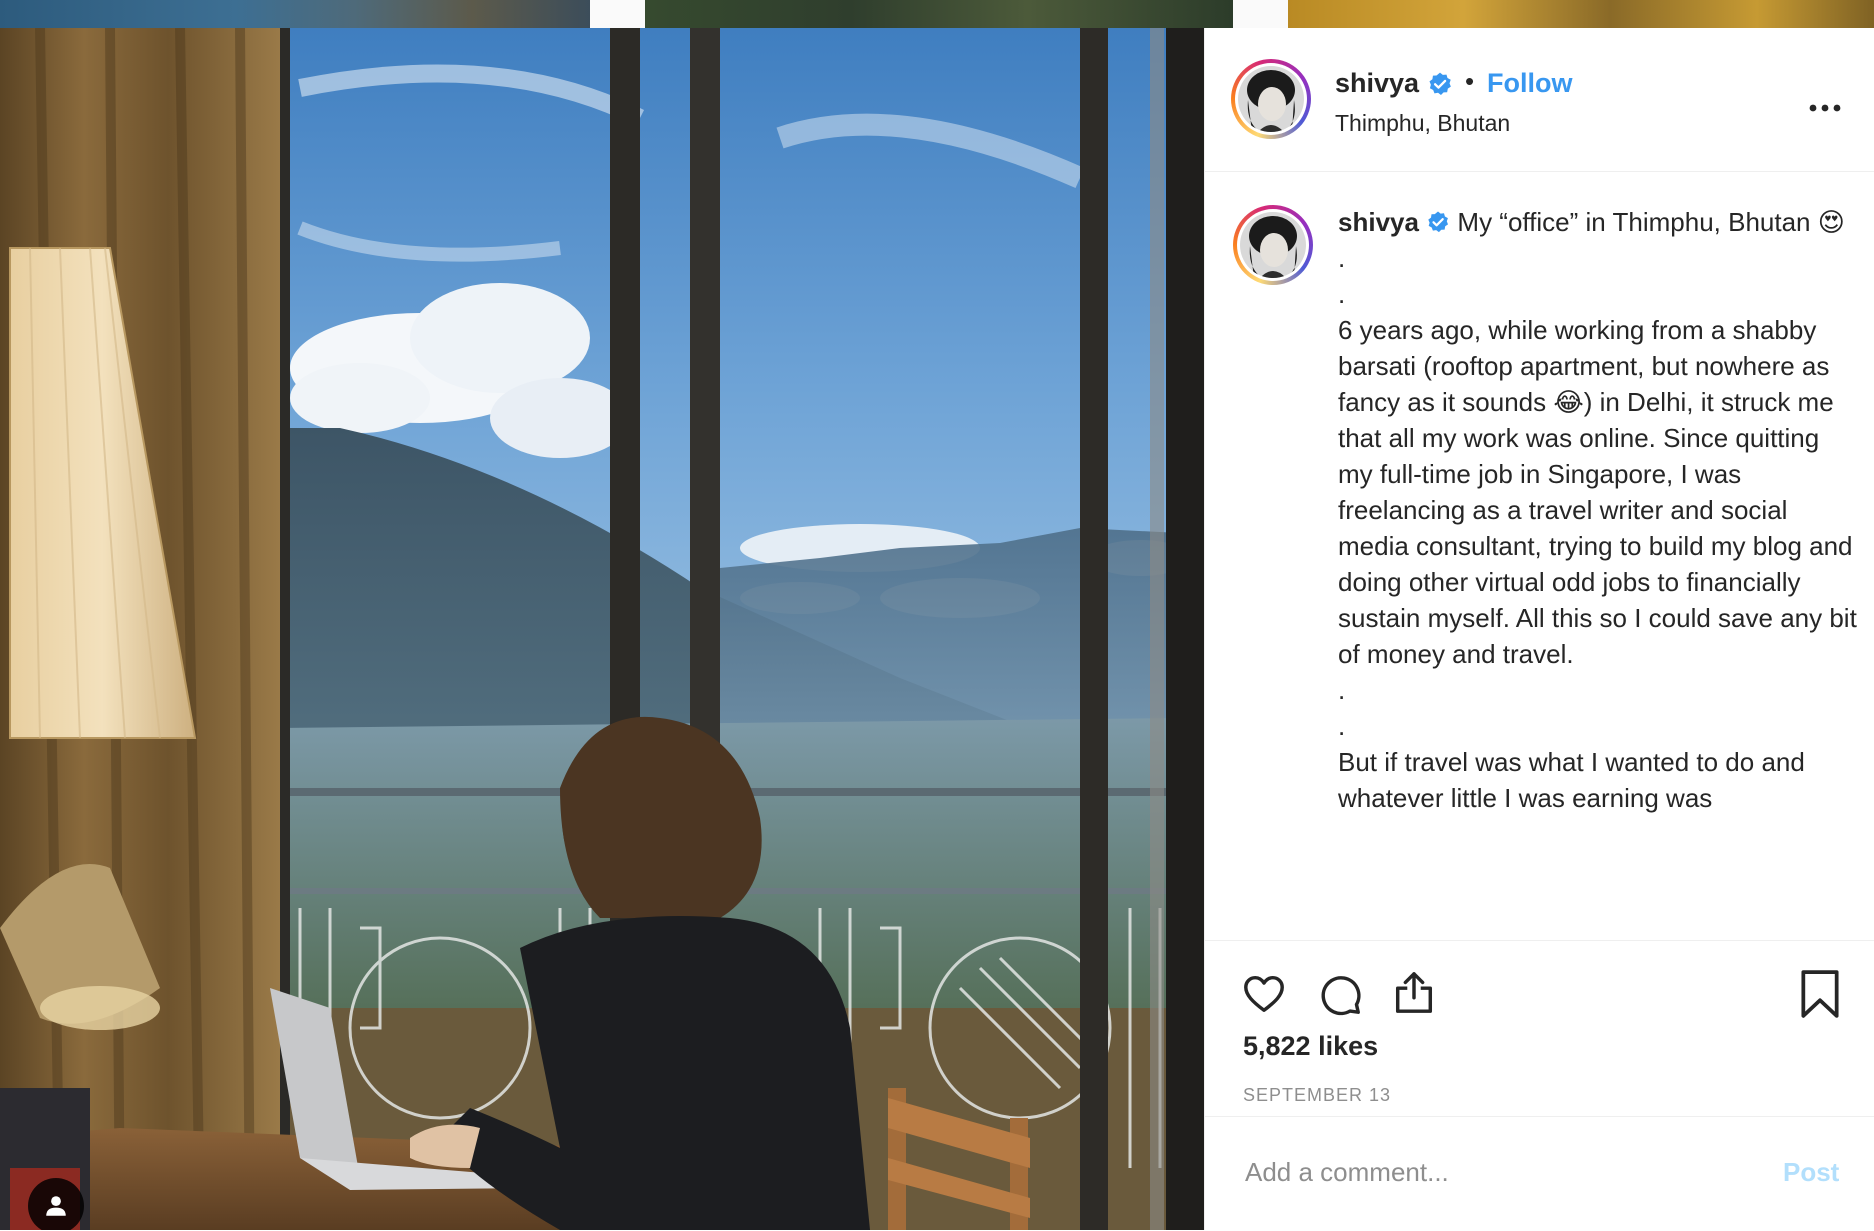  Describe the element at coordinates (1485, 1172) in the screenshot. I see `comment-input` at that location.